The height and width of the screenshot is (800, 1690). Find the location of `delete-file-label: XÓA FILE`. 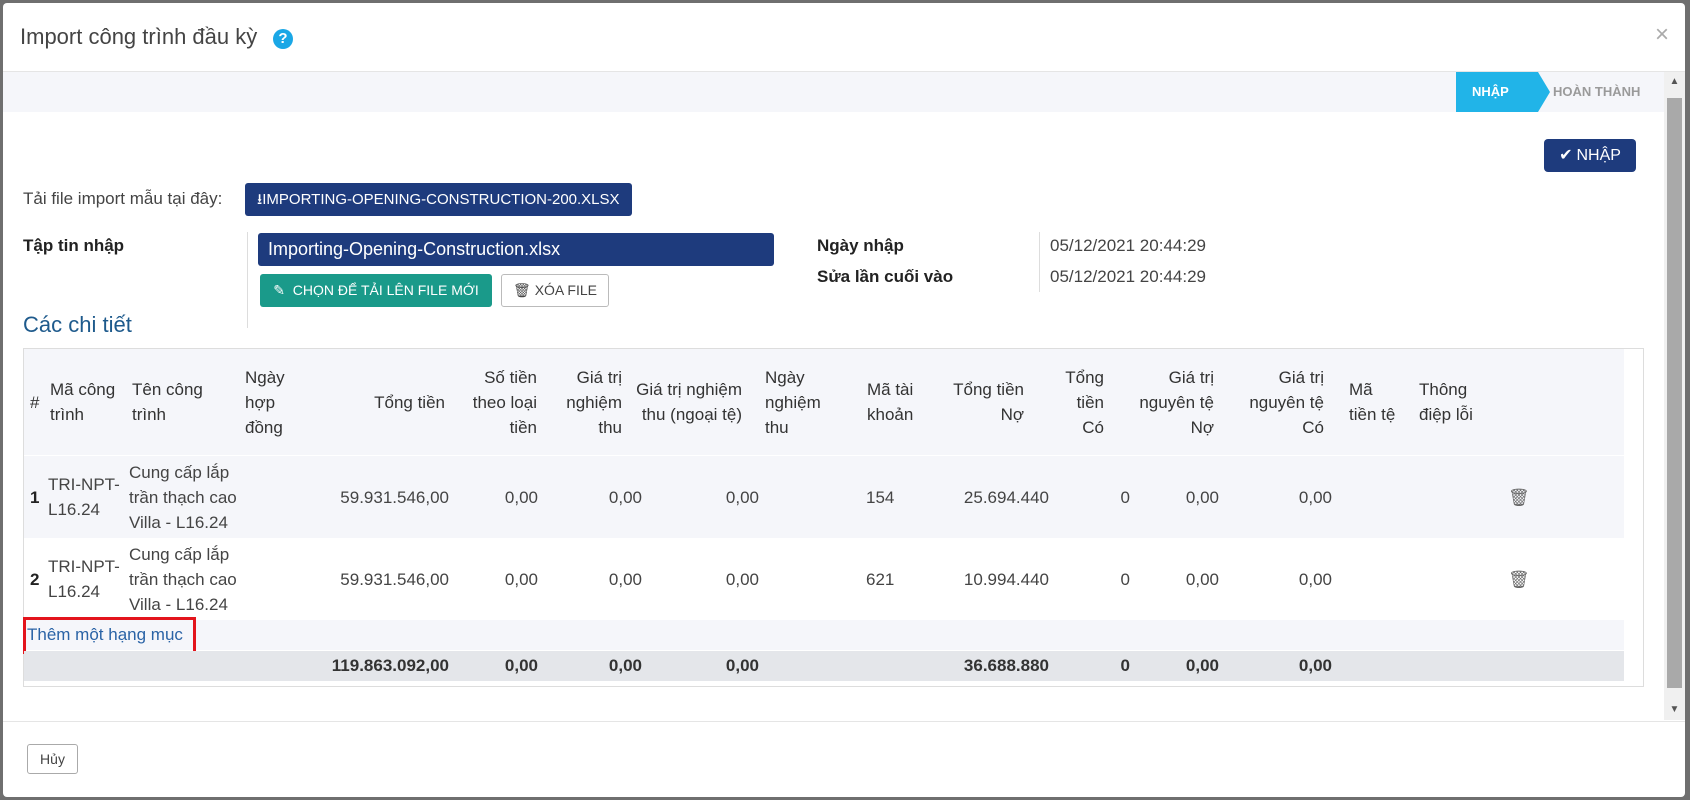

delete-file-label: XÓA FILE is located at coordinates (565, 290).